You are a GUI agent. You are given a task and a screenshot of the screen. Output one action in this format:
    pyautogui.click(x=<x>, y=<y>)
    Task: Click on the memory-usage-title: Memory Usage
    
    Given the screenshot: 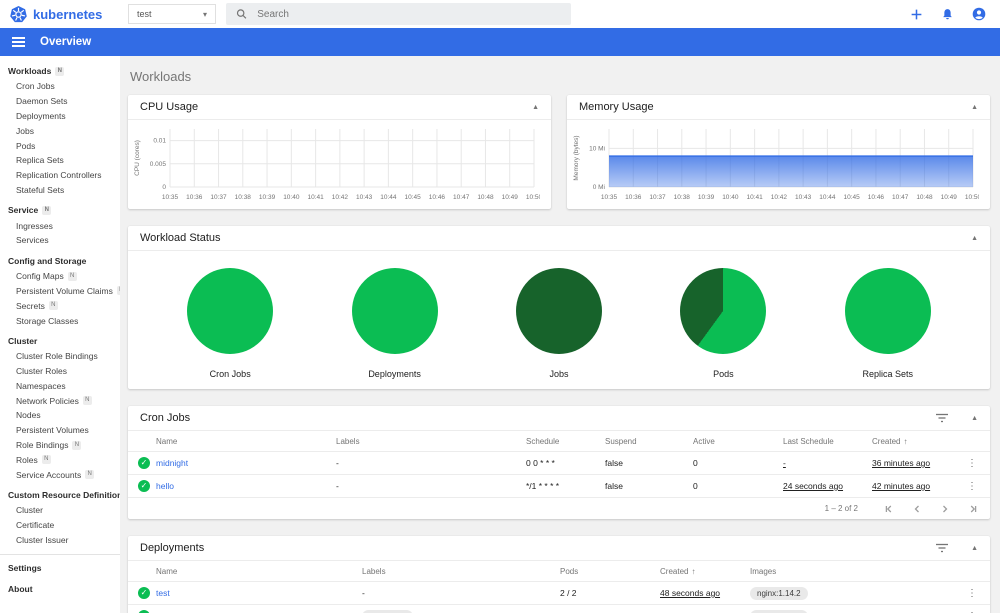 What is the action you would take?
    pyautogui.click(x=616, y=107)
    